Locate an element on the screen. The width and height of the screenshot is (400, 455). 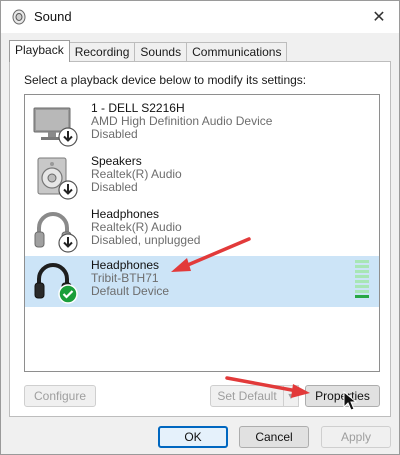
monitor-icon is located at coordinates (55, 127).